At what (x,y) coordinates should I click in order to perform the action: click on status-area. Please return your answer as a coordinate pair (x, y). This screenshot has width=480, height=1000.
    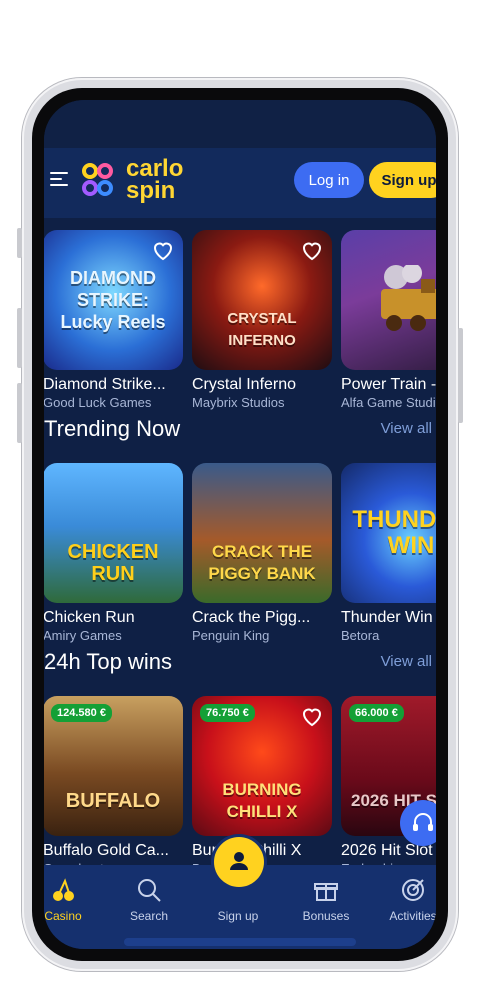
    Looking at the image, I should click on (240, 124).